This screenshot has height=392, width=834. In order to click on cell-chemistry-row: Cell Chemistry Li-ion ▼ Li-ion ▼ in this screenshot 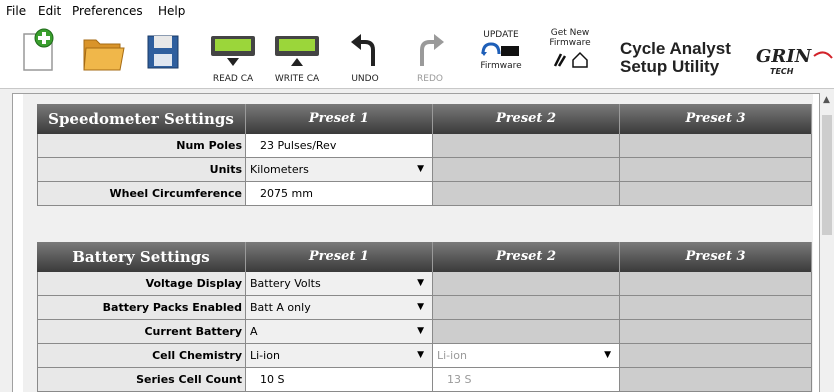, I will do `click(424, 356)`.